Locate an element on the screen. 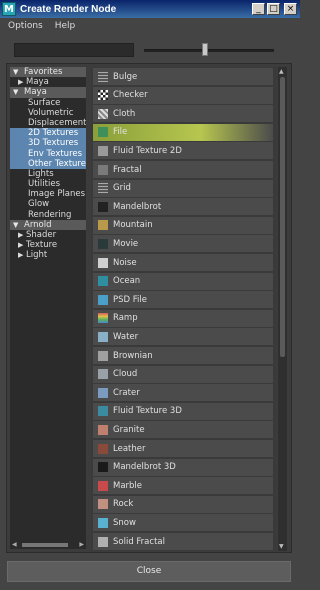 The image size is (320, 590). node-item-fractal: Fractal is located at coordinates (183, 170).